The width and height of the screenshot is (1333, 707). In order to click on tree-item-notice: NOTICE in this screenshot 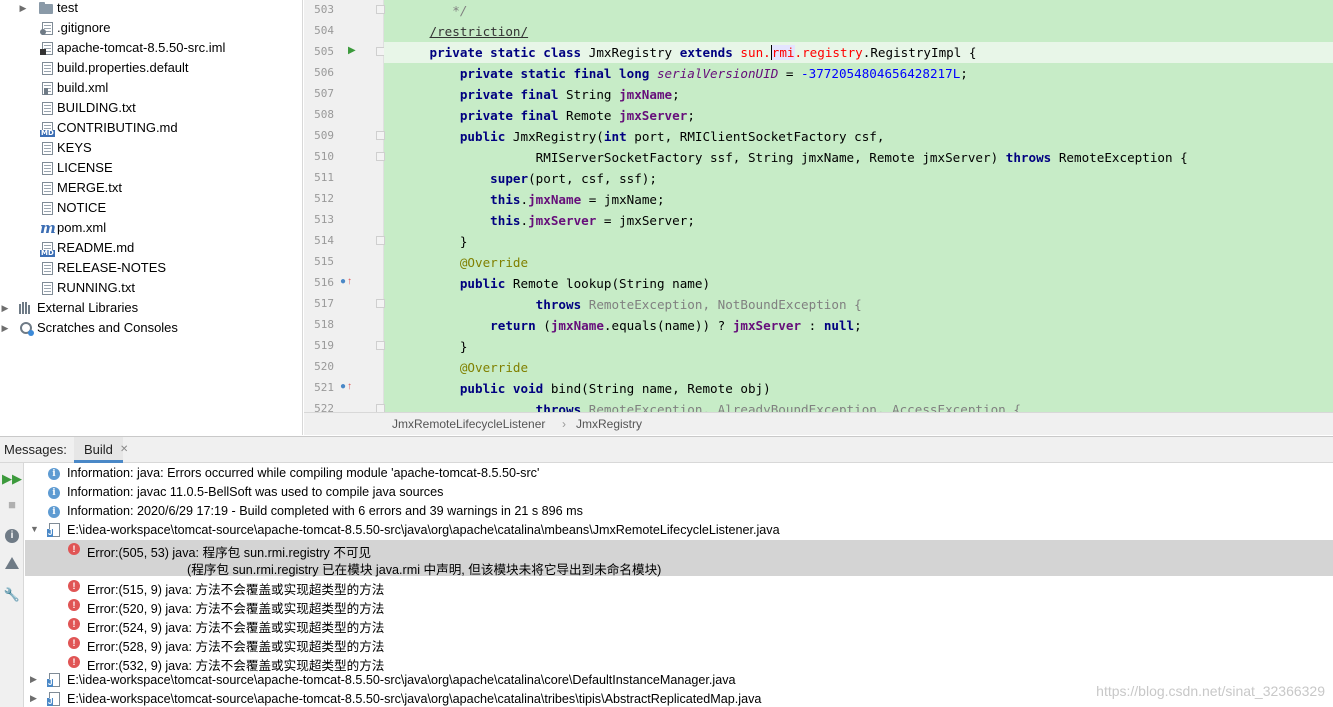, I will do `click(151, 208)`.